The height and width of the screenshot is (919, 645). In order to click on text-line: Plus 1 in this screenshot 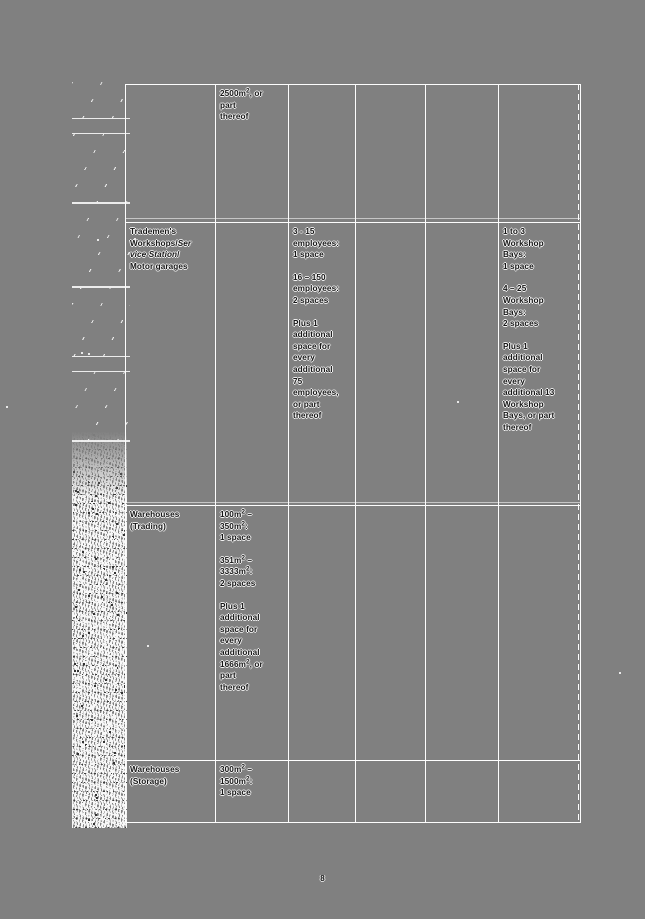, I will do `click(305, 323)`.